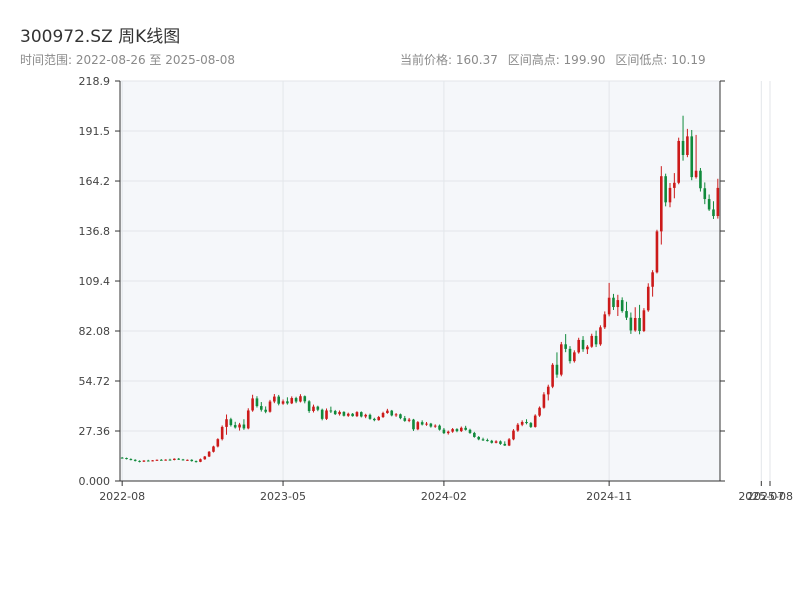  I want to click on x-tick-label: 2022-08, so click(122, 496).